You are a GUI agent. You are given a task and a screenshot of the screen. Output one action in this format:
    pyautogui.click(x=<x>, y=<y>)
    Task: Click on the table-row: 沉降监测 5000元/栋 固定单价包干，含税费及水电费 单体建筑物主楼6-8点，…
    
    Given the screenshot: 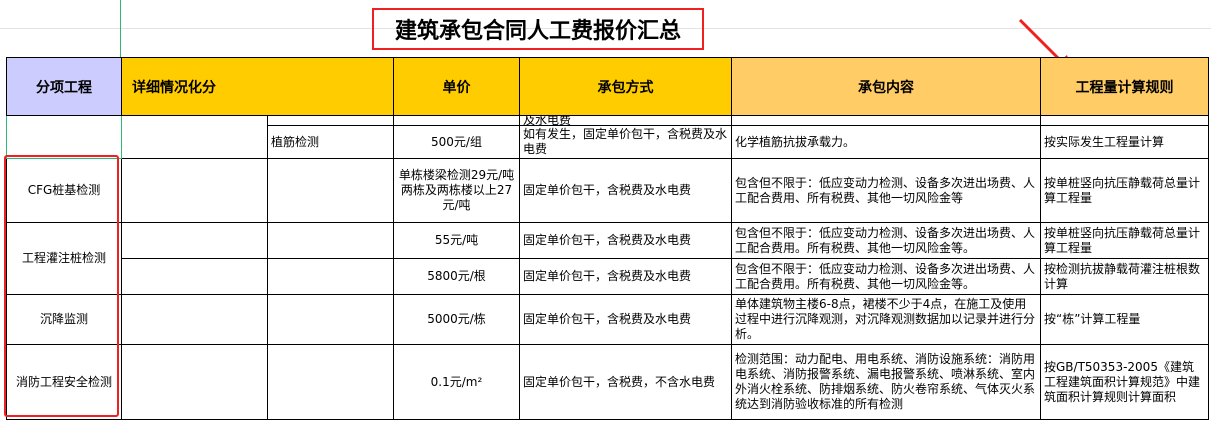 What is the action you would take?
    pyautogui.click(x=607, y=319)
    